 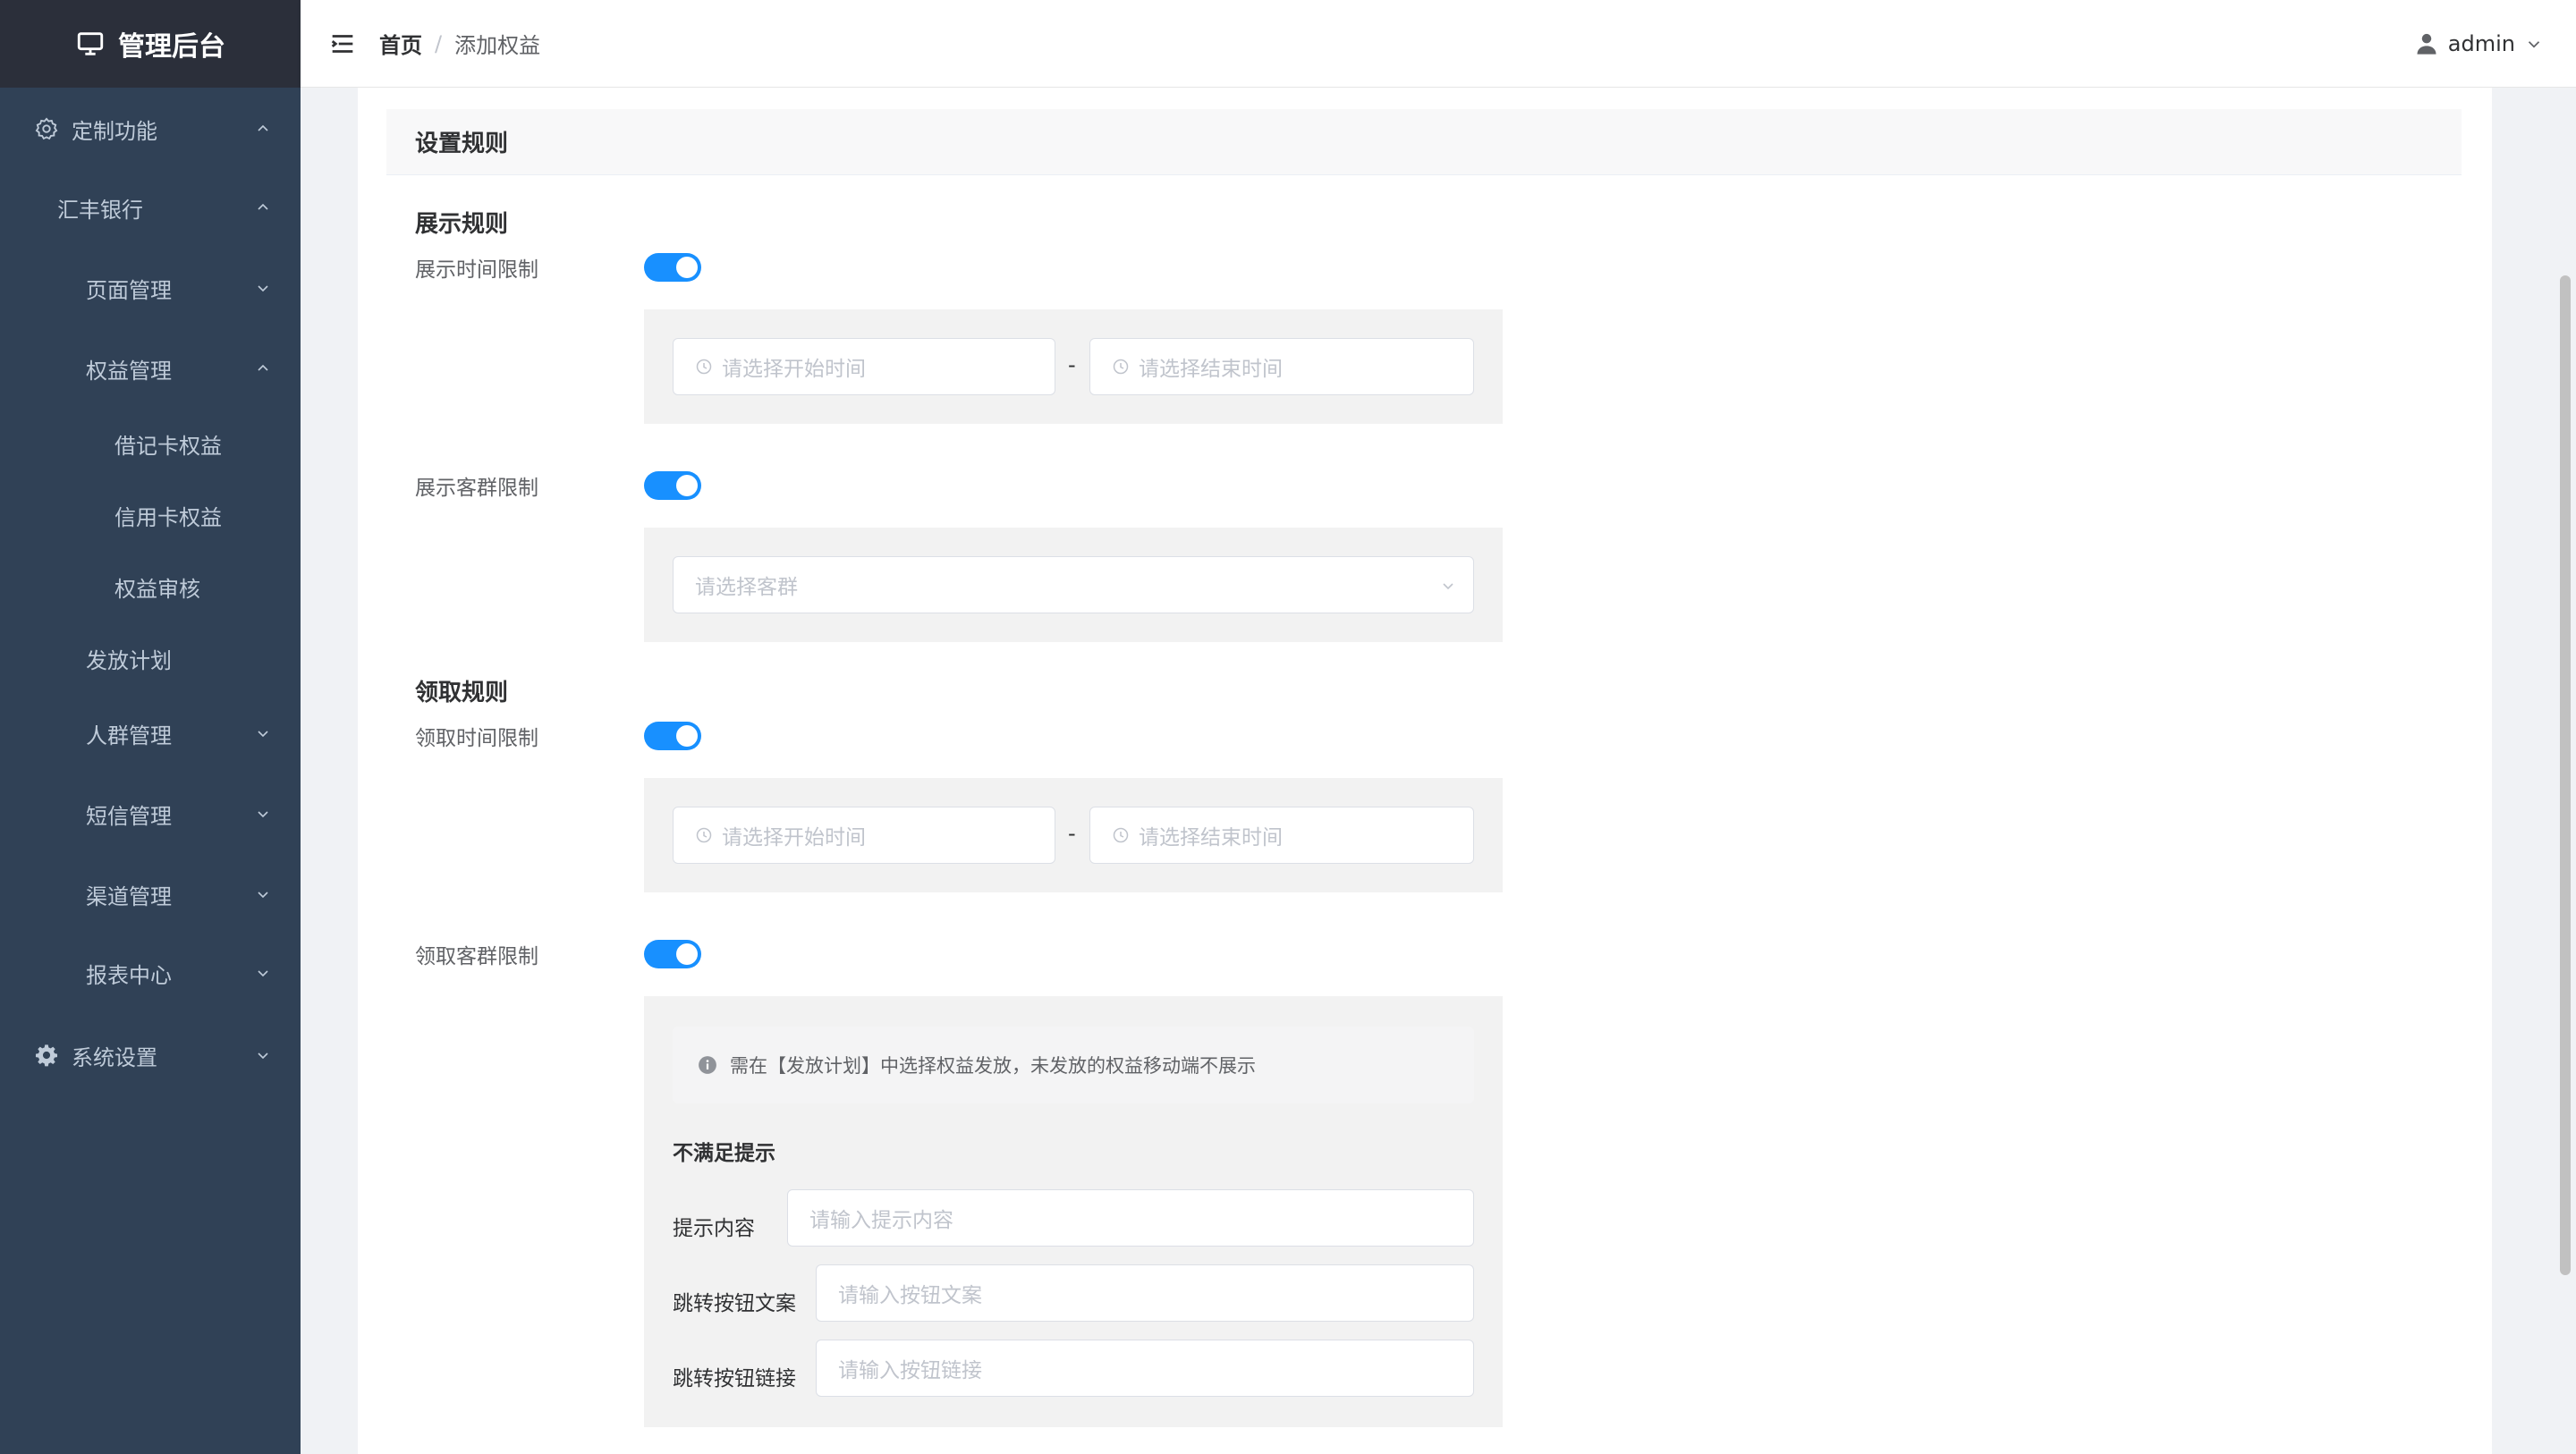 I want to click on app-title: 管理后台, so click(x=171, y=47).